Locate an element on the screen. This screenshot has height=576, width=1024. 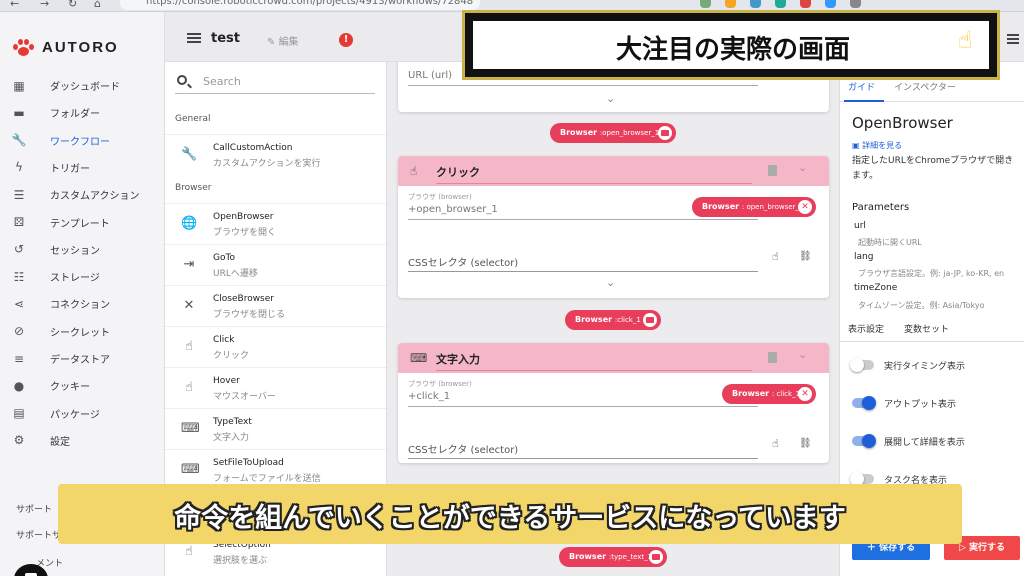
sidebar-item: ≡ データストア is located at coordinates (82, 358).